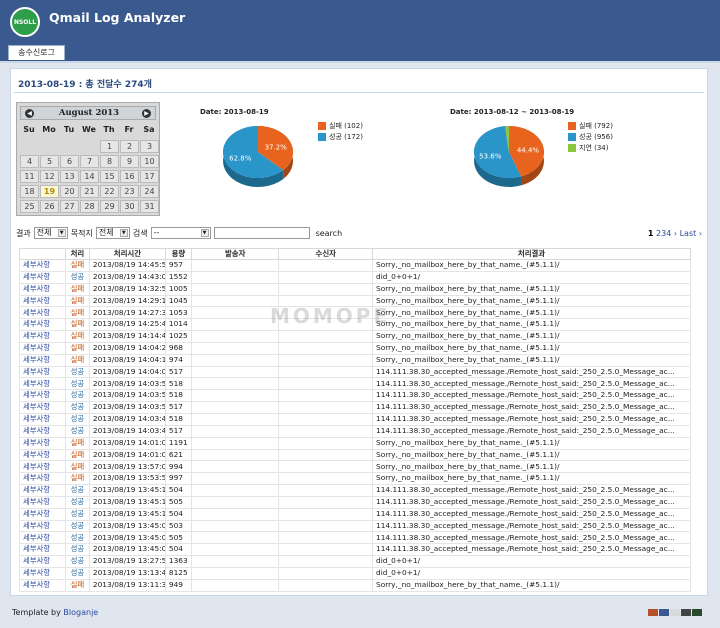 This screenshot has width=720, height=628. What do you see at coordinates (29, 161) in the screenshot?
I see `calendar-day: 4` at bounding box center [29, 161].